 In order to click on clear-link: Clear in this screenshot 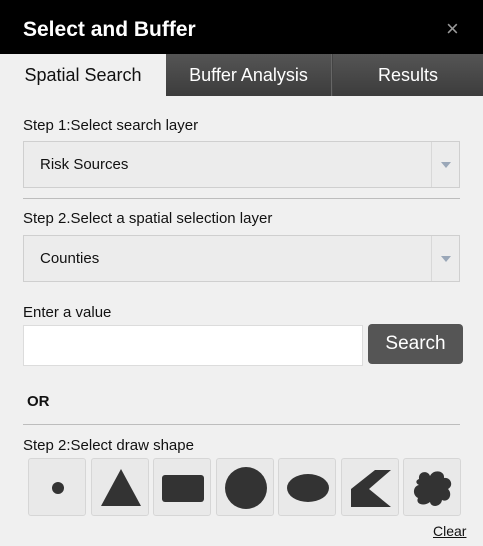, I will do `click(449, 531)`.